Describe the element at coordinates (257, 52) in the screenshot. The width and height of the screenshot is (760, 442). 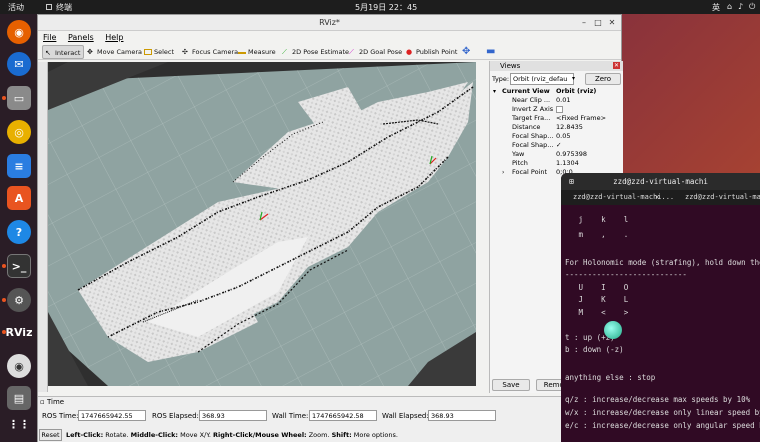
I see `tool-measure: Measure` at that location.